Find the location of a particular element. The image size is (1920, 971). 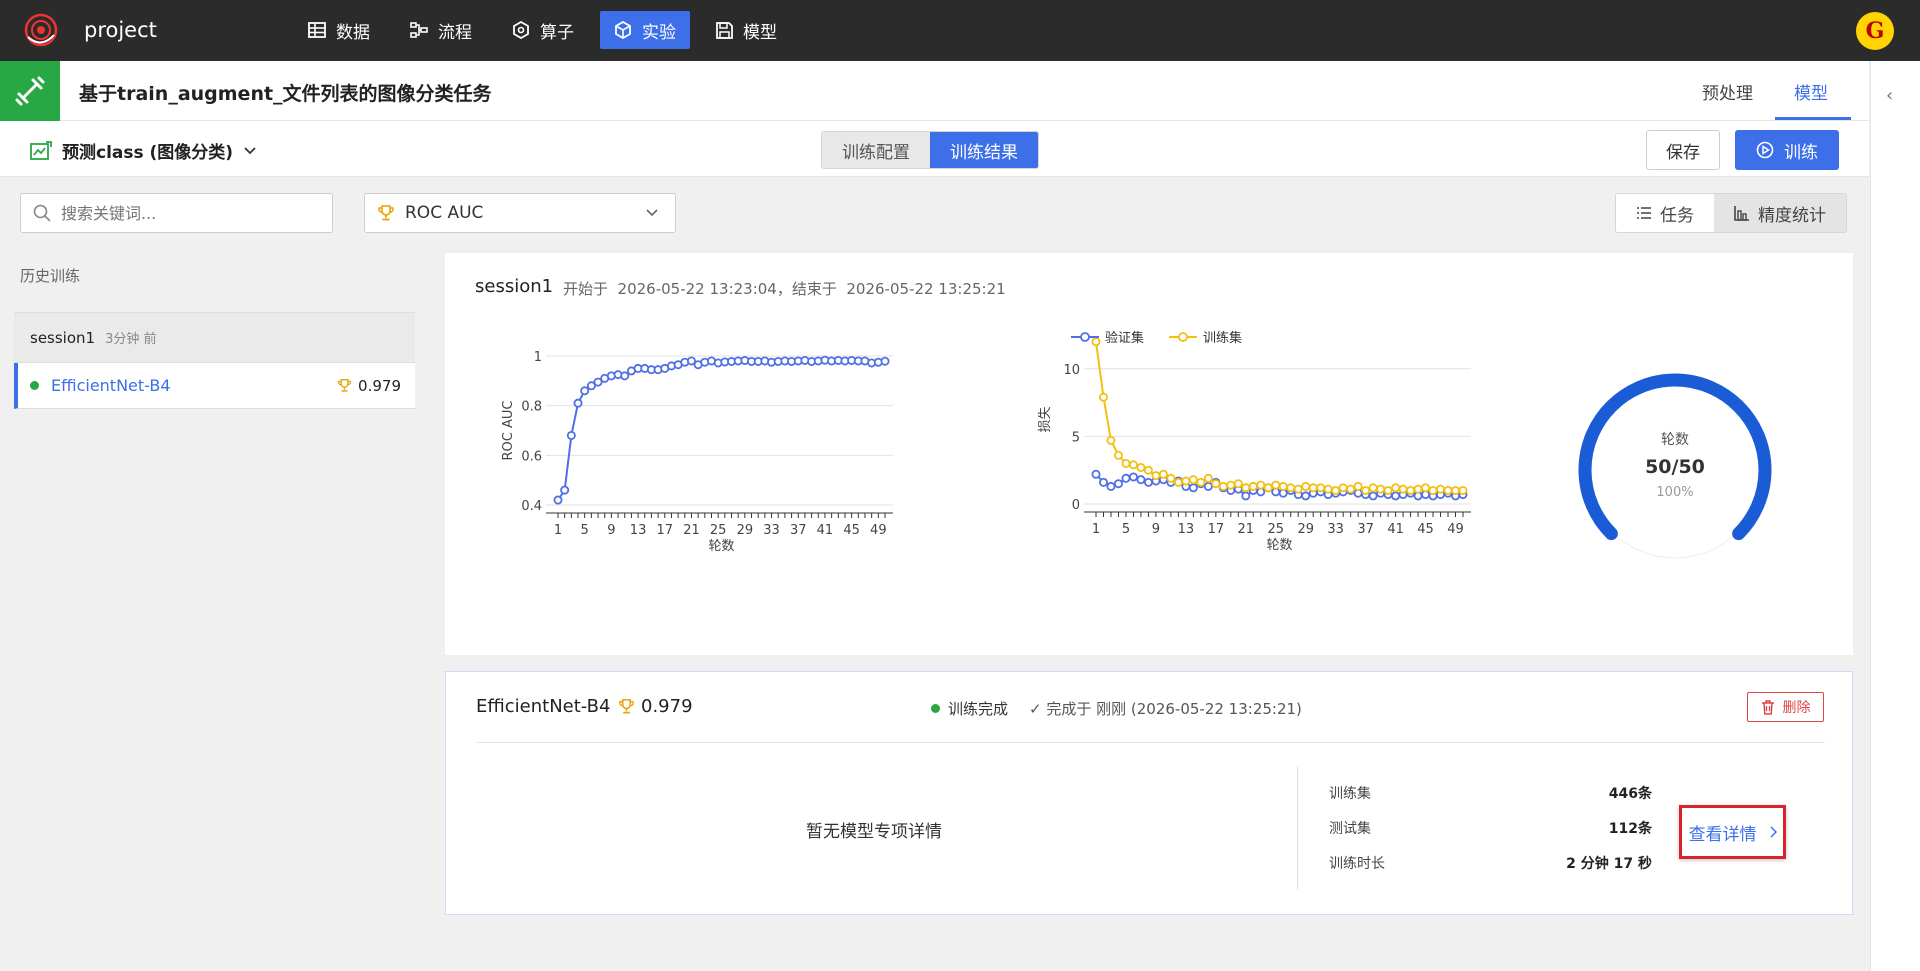

nav-label: 流程 is located at coordinates (455, 32).